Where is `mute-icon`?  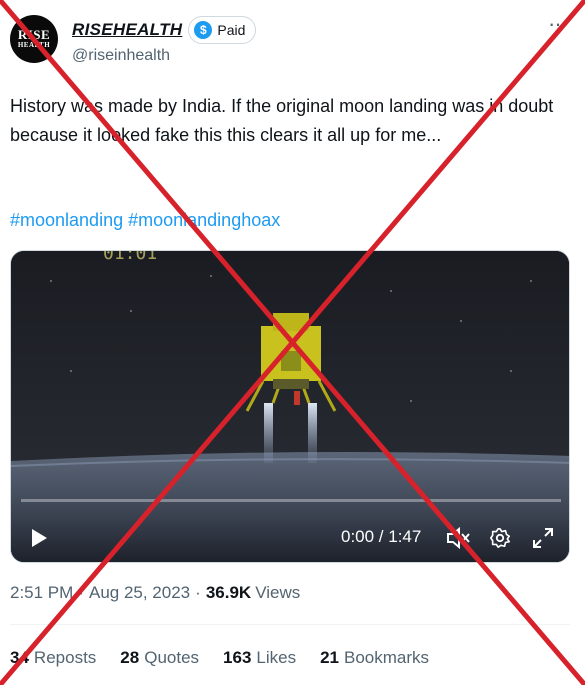
mute-icon is located at coordinates (458, 538).